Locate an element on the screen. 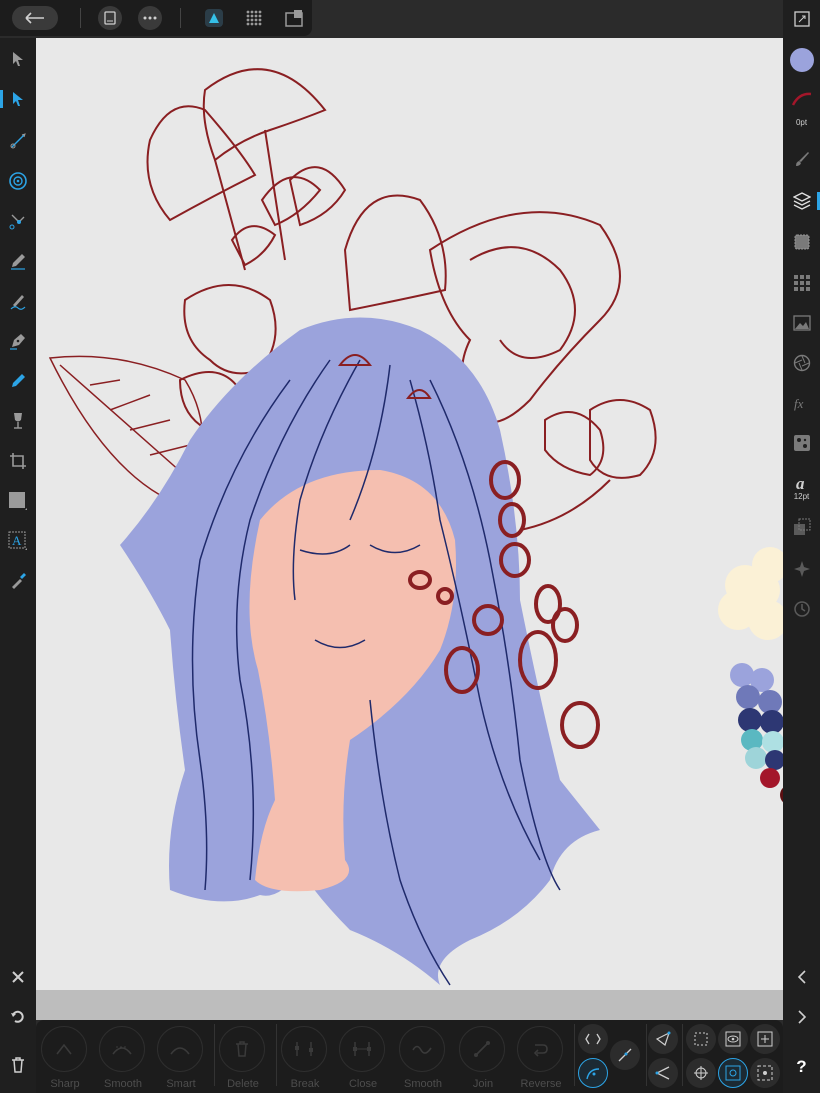 Image resolution: width=820 pixels, height=1093 pixels. more-button is located at coordinates (150, 18).